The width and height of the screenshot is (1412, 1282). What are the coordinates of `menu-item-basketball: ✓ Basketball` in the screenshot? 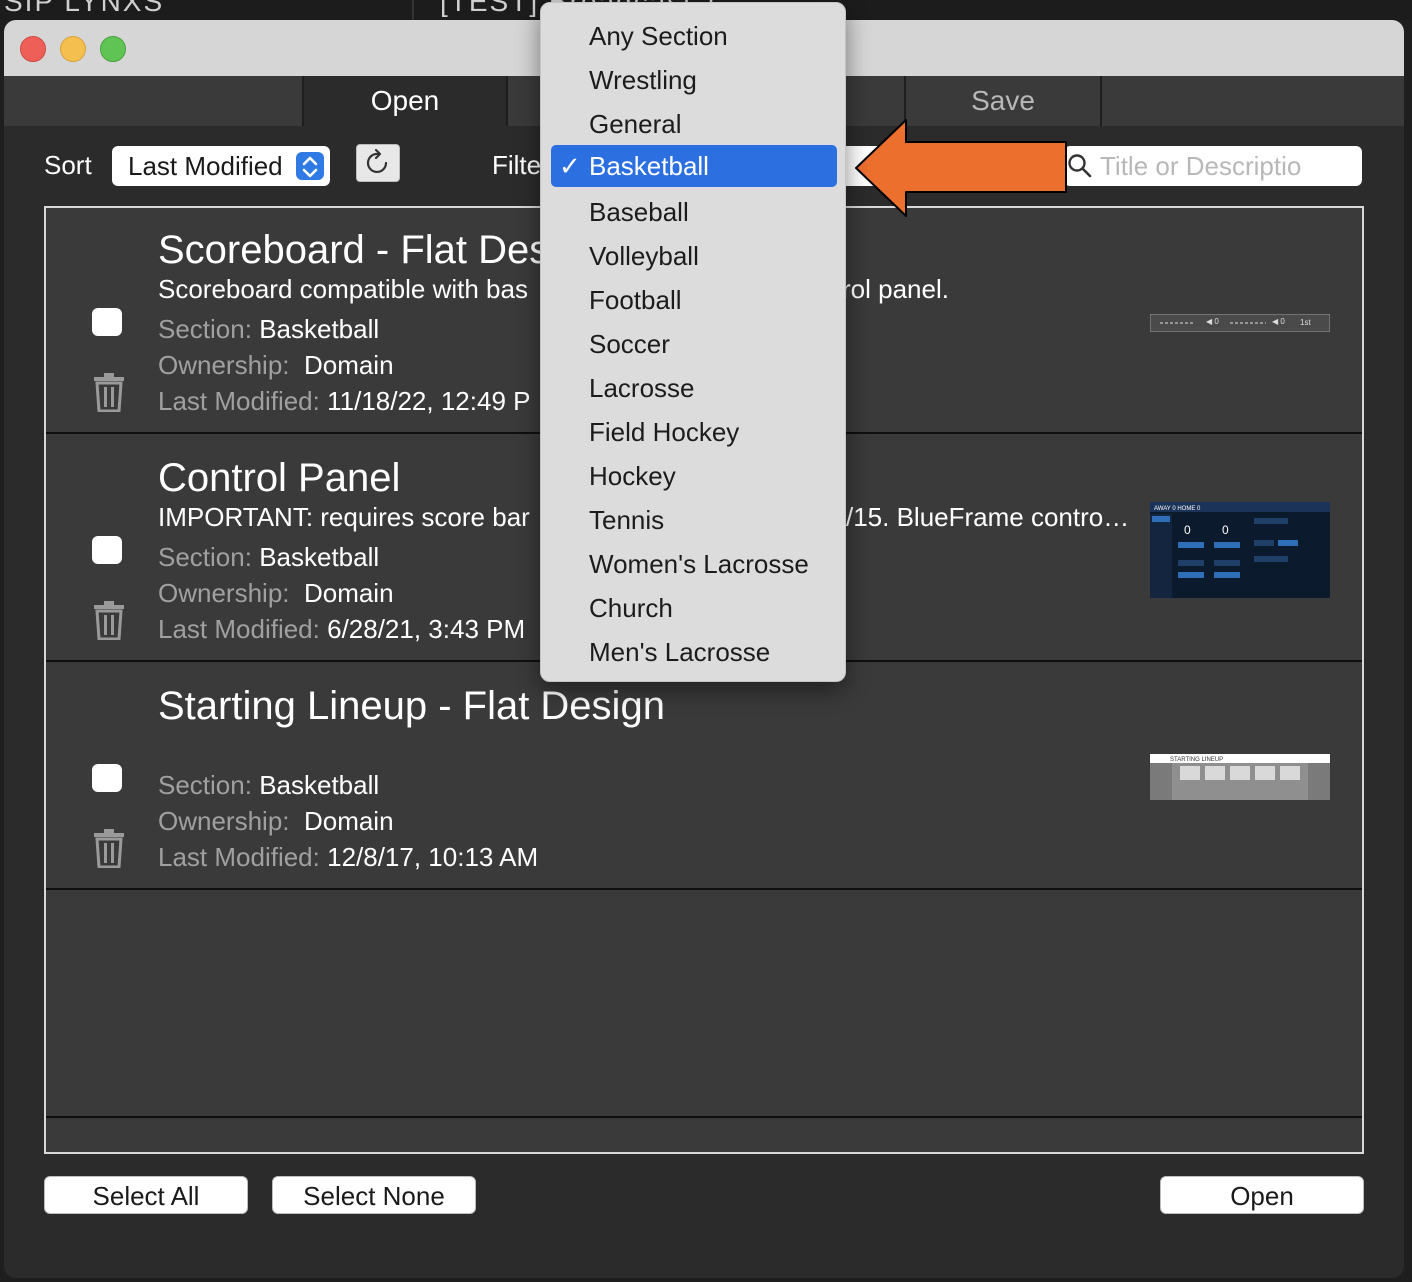 It's located at (694, 166).